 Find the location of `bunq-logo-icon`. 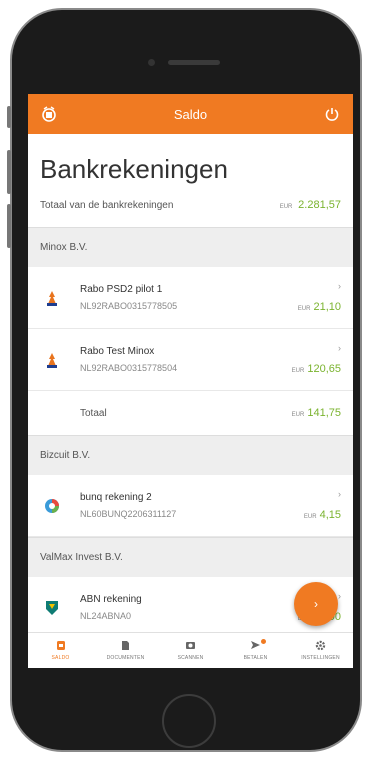

bunq-logo-icon is located at coordinates (52, 506).